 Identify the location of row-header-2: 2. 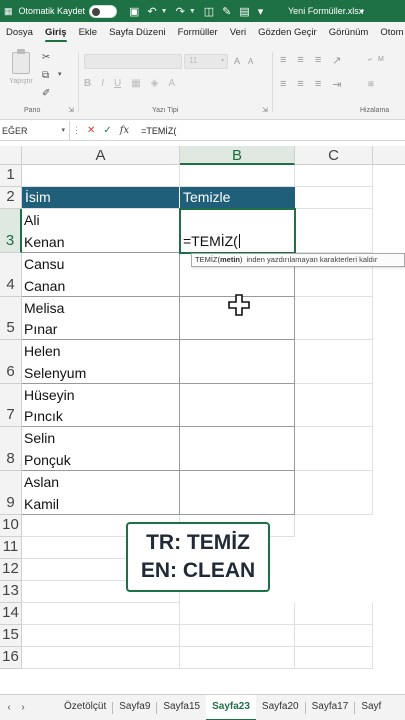
(11, 198).